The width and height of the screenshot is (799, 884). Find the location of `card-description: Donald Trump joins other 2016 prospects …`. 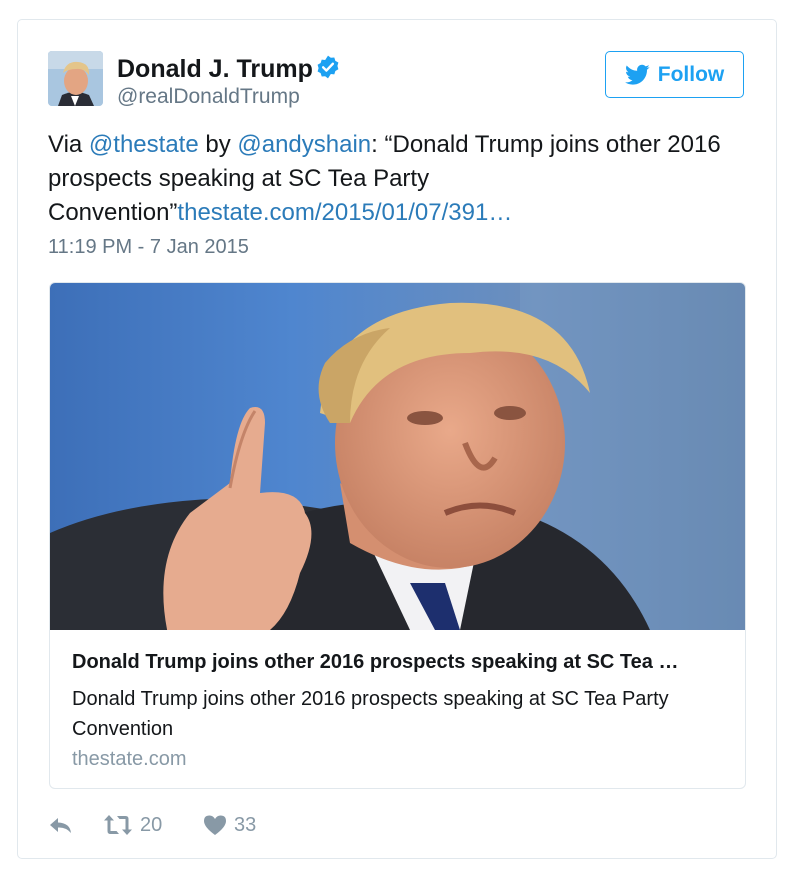

card-description: Donald Trump joins other 2016 prospects … is located at coordinates (370, 714).